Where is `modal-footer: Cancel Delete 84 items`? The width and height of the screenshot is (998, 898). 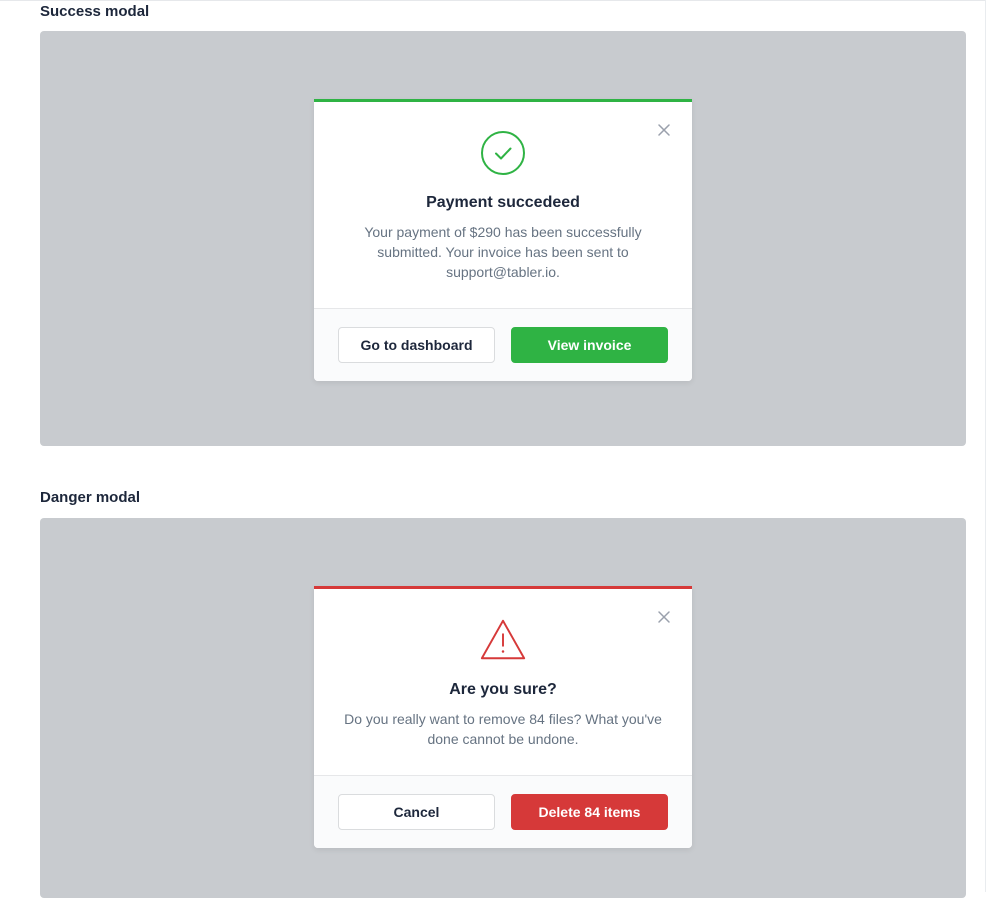
modal-footer: Cancel Delete 84 items is located at coordinates (503, 811).